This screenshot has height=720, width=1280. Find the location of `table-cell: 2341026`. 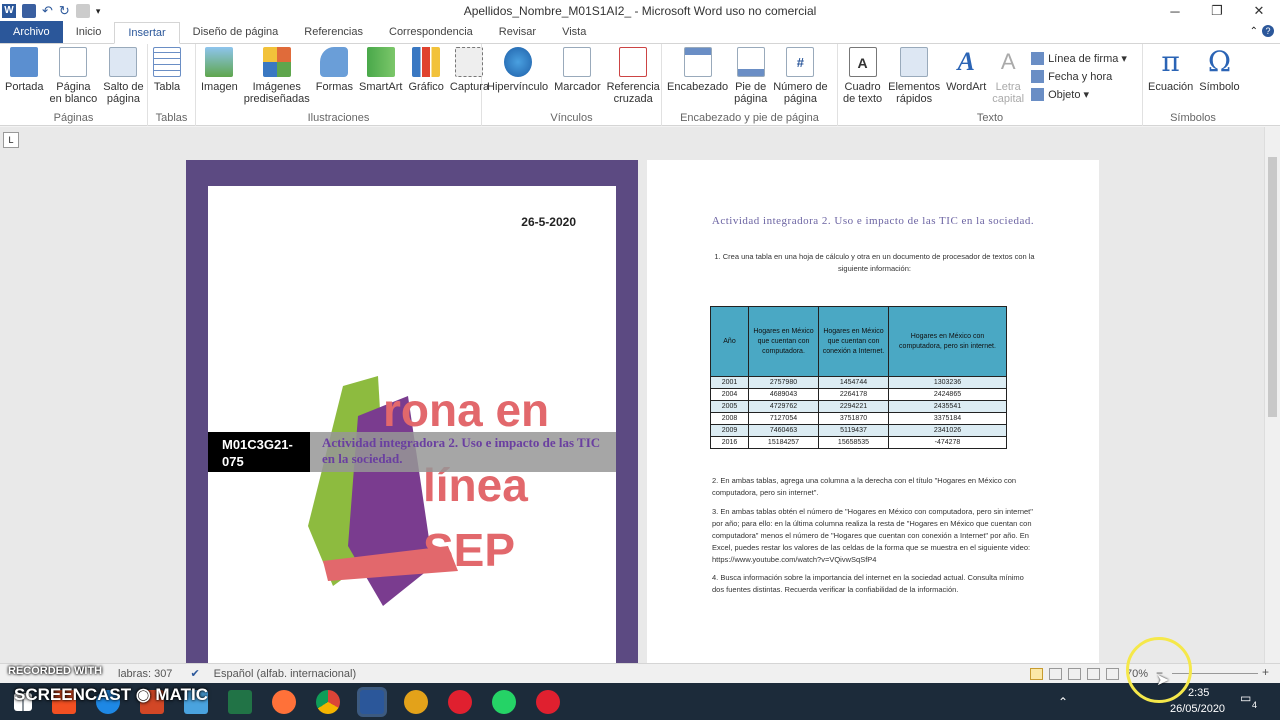

table-cell: 2341026 is located at coordinates (947, 430).